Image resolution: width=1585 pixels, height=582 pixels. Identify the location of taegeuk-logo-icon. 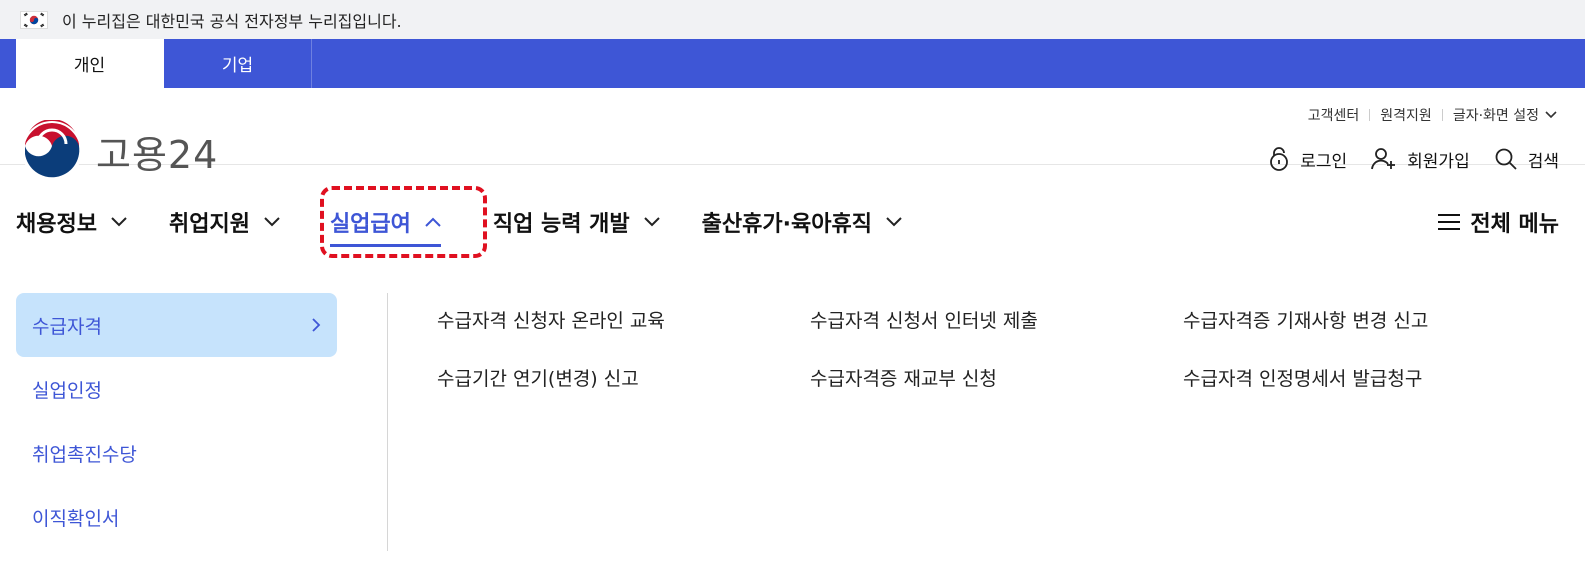
(52, 150).